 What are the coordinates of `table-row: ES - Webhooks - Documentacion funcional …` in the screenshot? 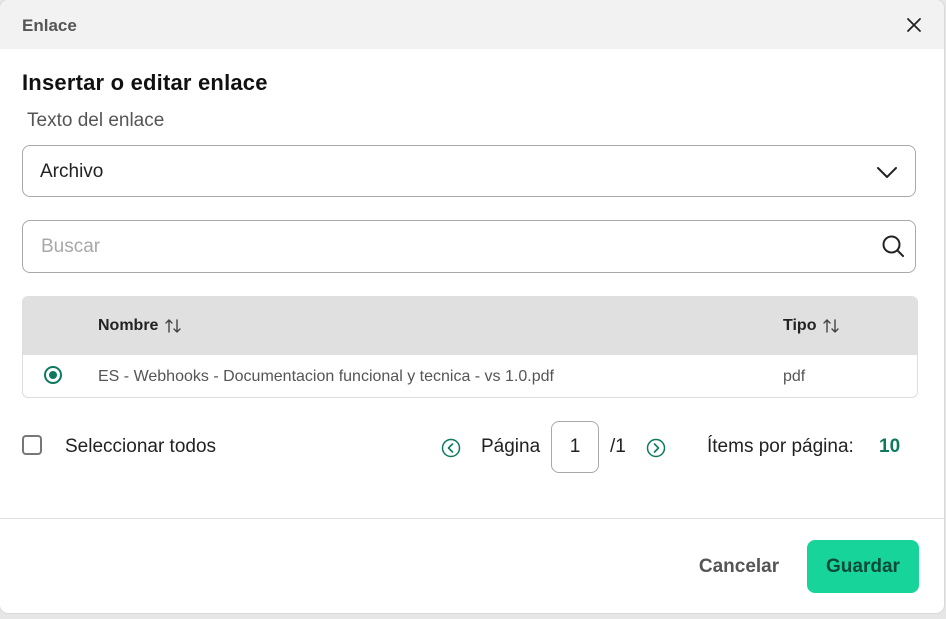 It's located at (470, 376).